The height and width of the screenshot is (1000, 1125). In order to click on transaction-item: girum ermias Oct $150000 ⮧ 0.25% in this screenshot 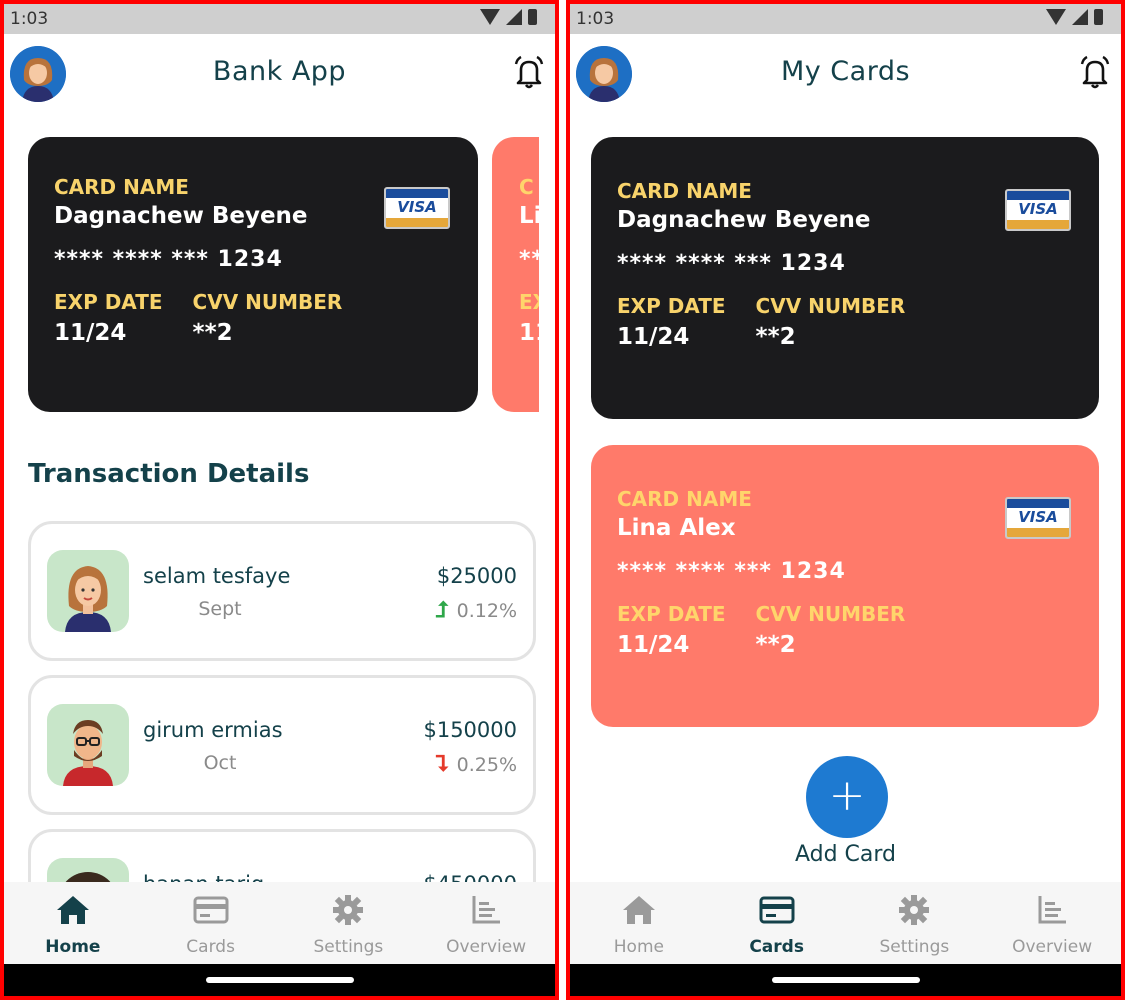, I will do `click(282, 745)`.